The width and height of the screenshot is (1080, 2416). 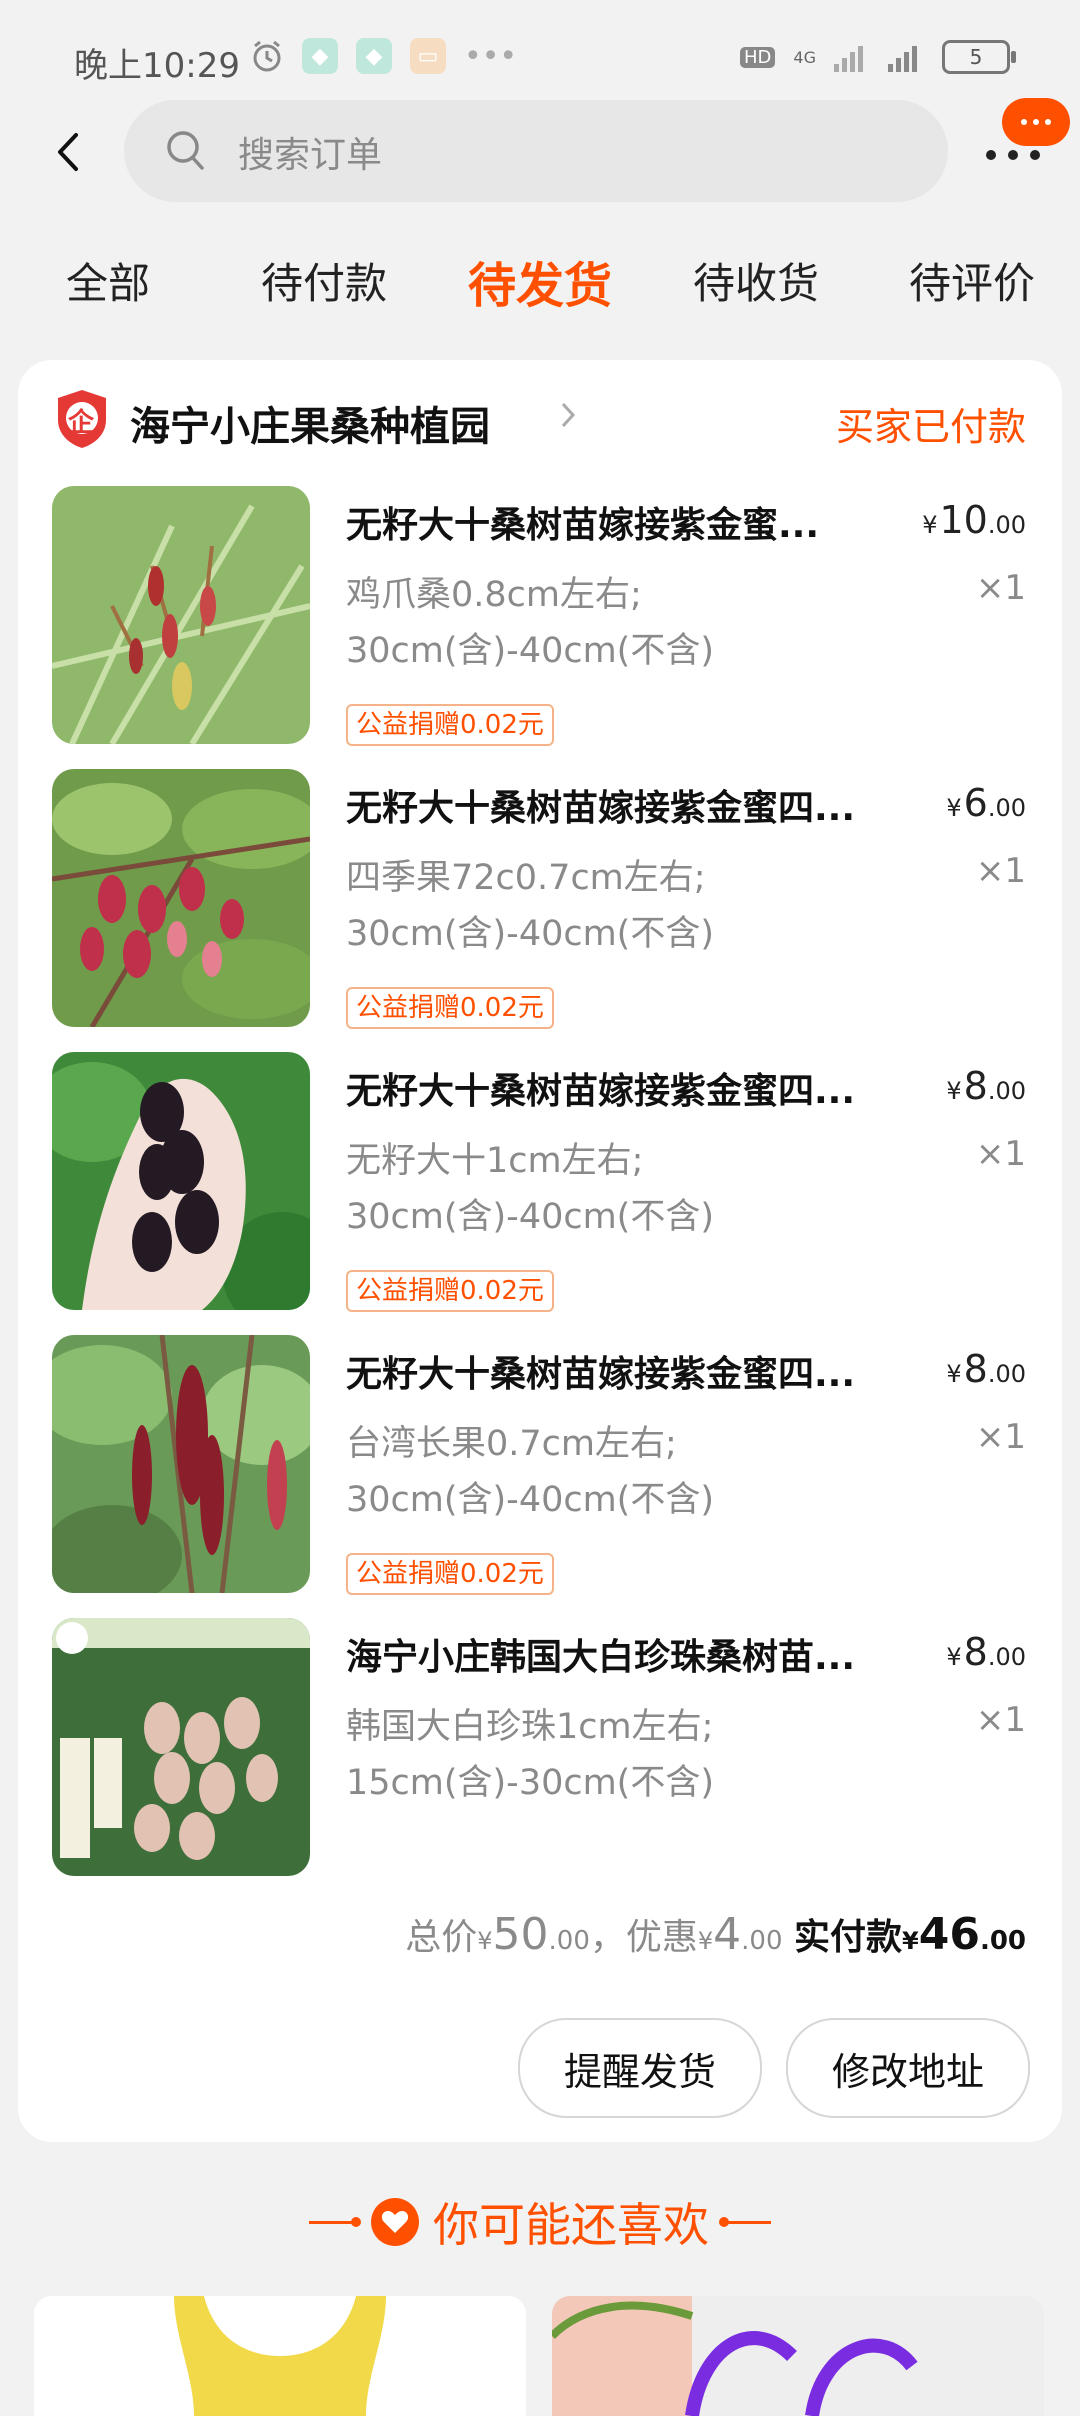 What do you see at coordinates (511, 1444) in the screenshot?
I see `item-sku: 台湾长果0.7cm左右;` at bounding box center [511, 1444].